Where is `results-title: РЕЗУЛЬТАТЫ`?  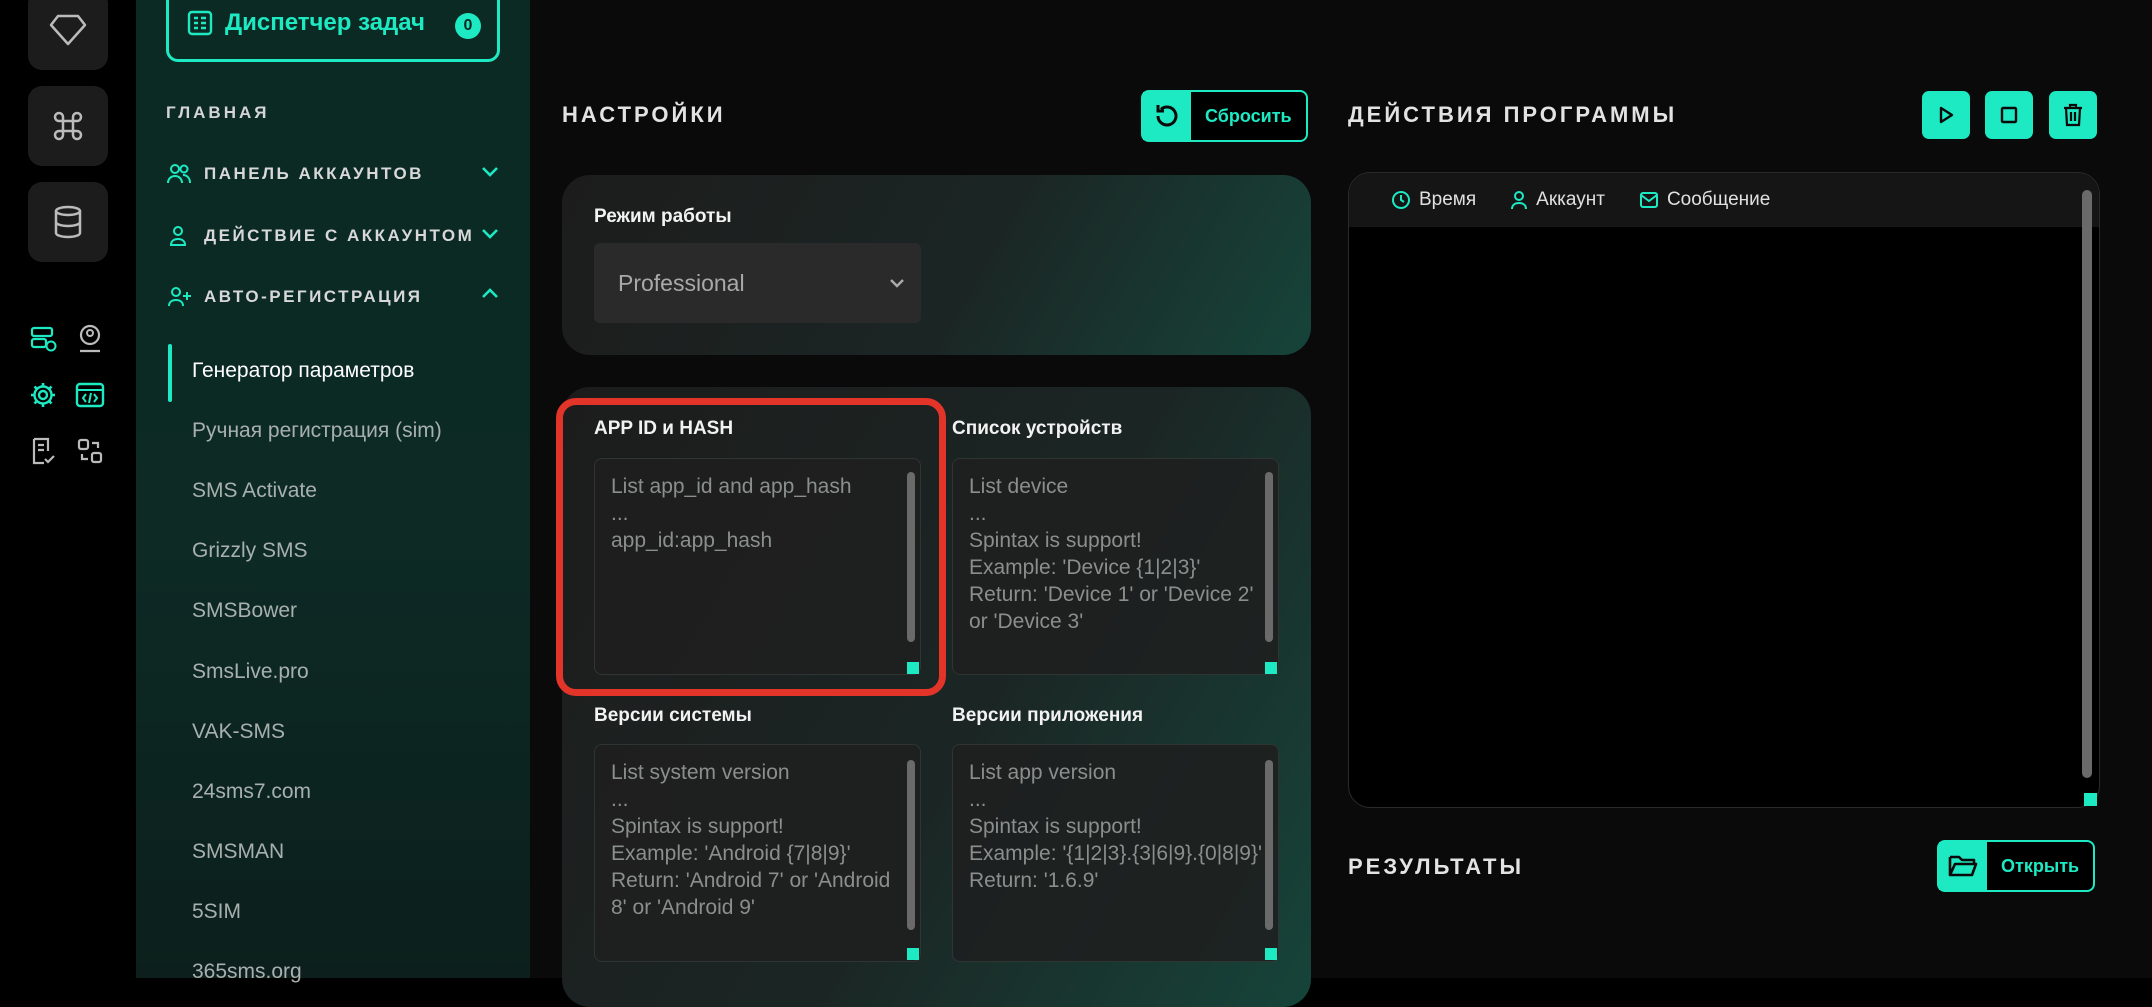 results-title: РЕЗУЛЬТАТЫ is located at coordinates (1436, 866).